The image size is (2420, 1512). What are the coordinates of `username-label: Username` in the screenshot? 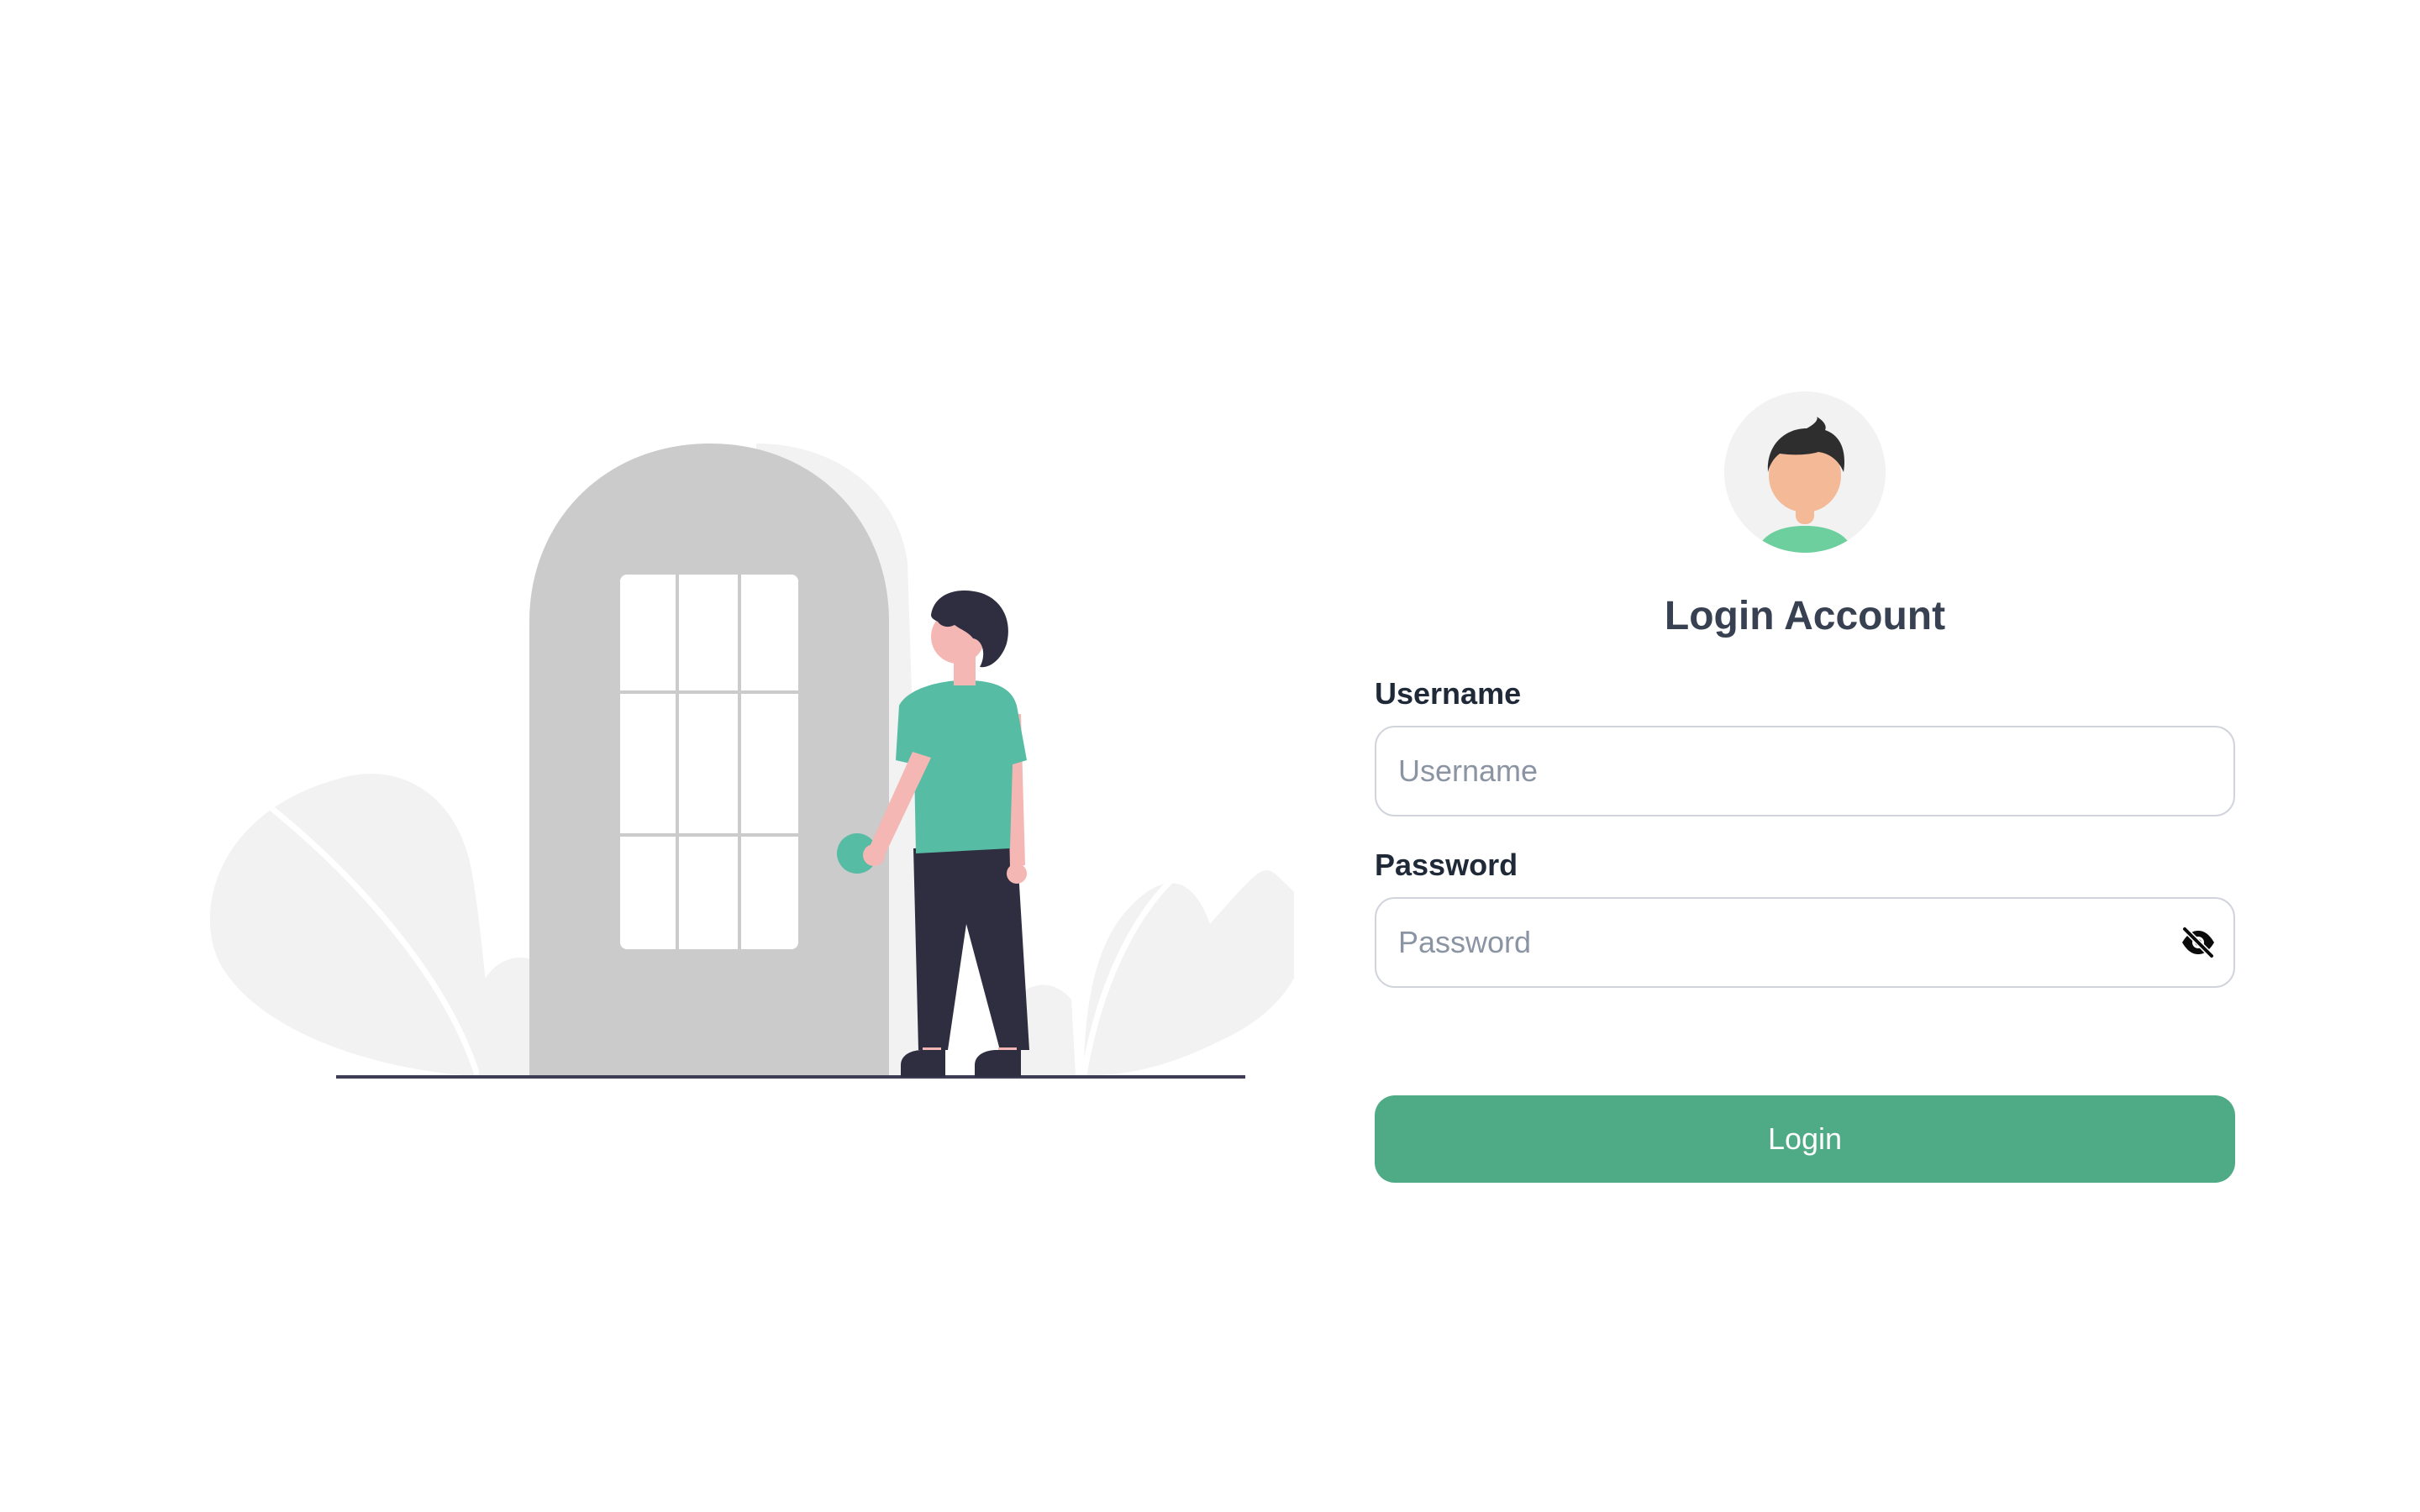 It's located at (1448, 693).